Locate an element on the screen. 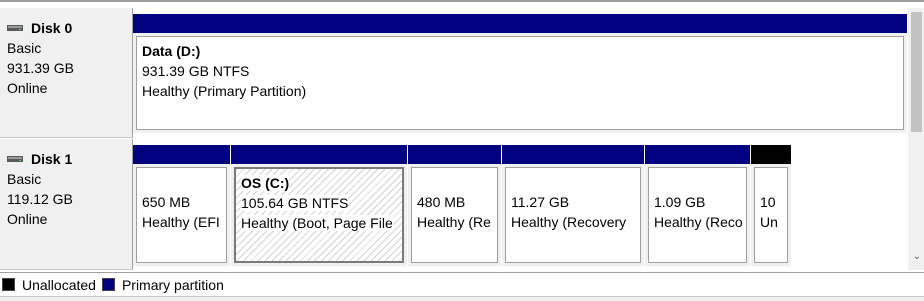  legend-item-primary: Primary partition is located at coordinates (162, 284).